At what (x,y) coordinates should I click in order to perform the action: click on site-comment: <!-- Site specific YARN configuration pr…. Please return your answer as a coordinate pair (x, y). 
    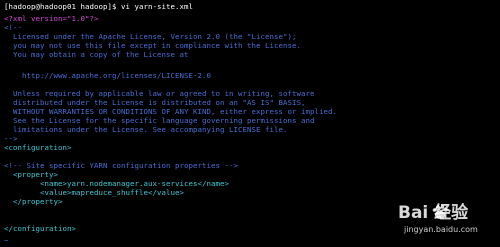
    Looking at the image, I should click on (121, 165).